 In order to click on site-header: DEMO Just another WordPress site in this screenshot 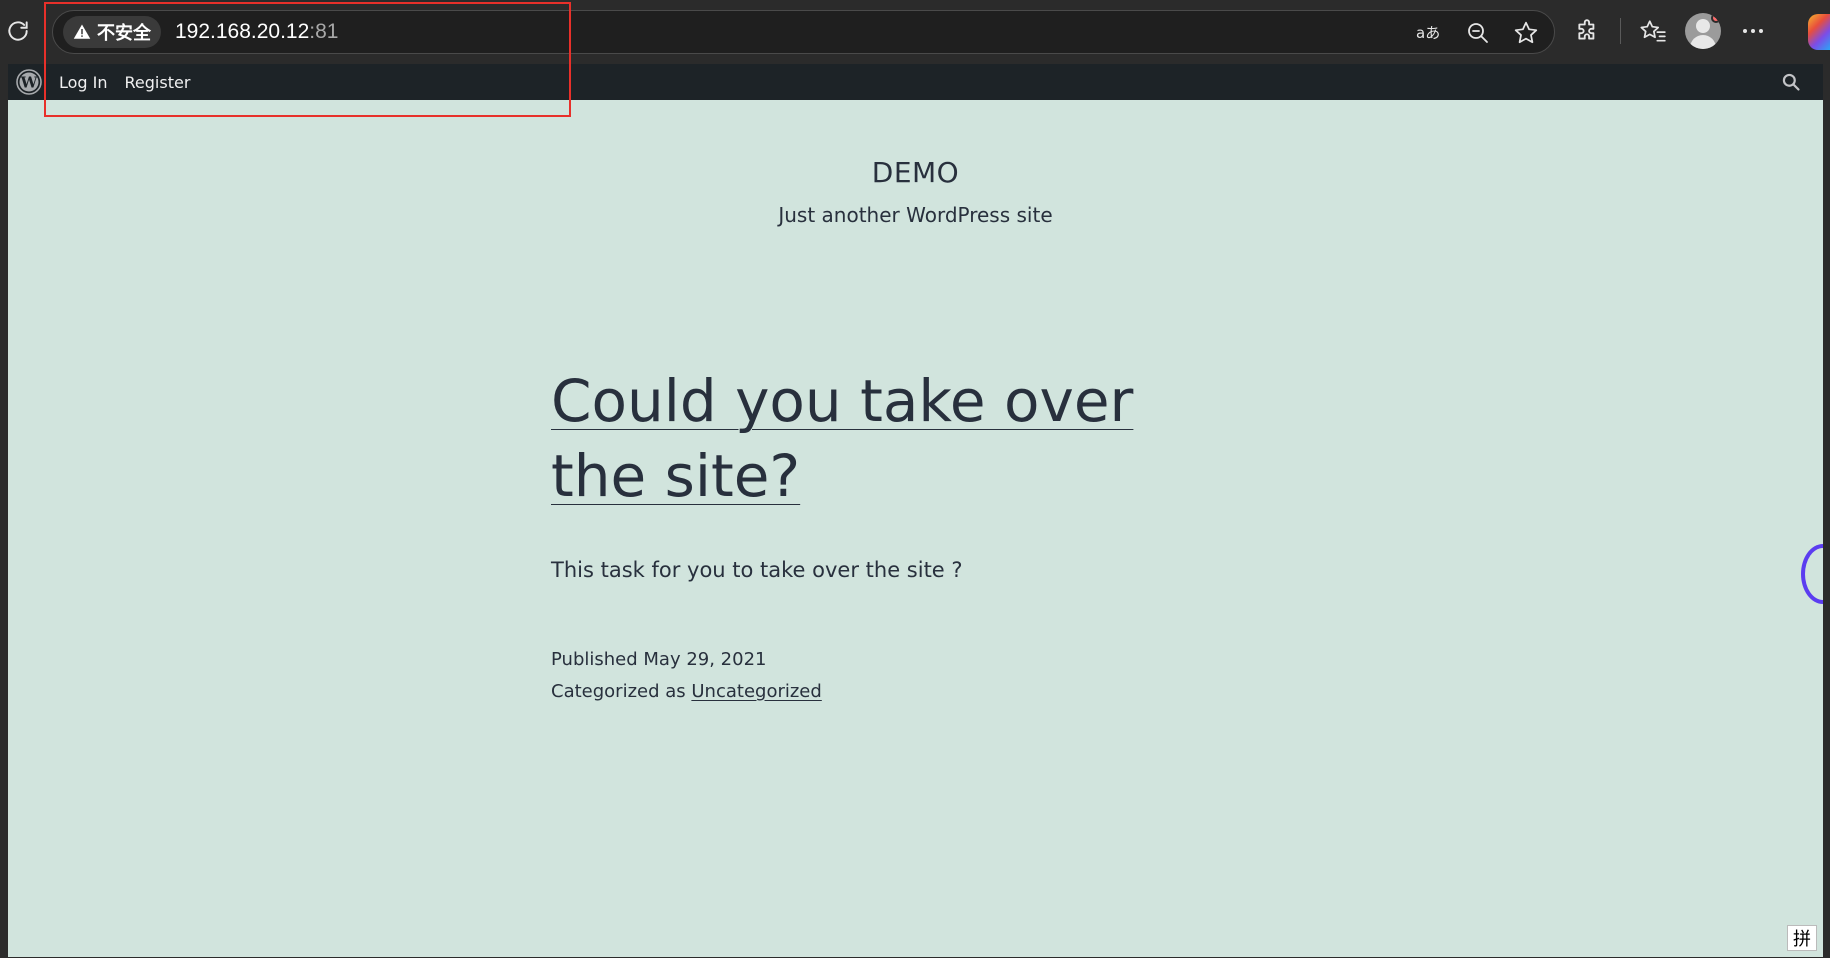, I will do `click(915, 191)`.